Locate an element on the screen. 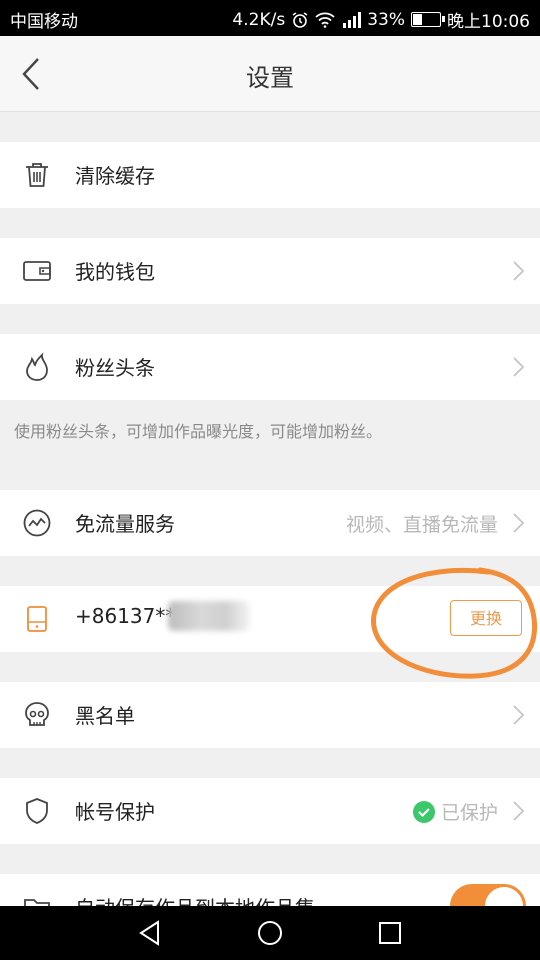 This screenshot has width=540, height=960. status-bar: 中国移动 4.2K/s 33% 晚上10:06 is located at coordinates (270, 18).